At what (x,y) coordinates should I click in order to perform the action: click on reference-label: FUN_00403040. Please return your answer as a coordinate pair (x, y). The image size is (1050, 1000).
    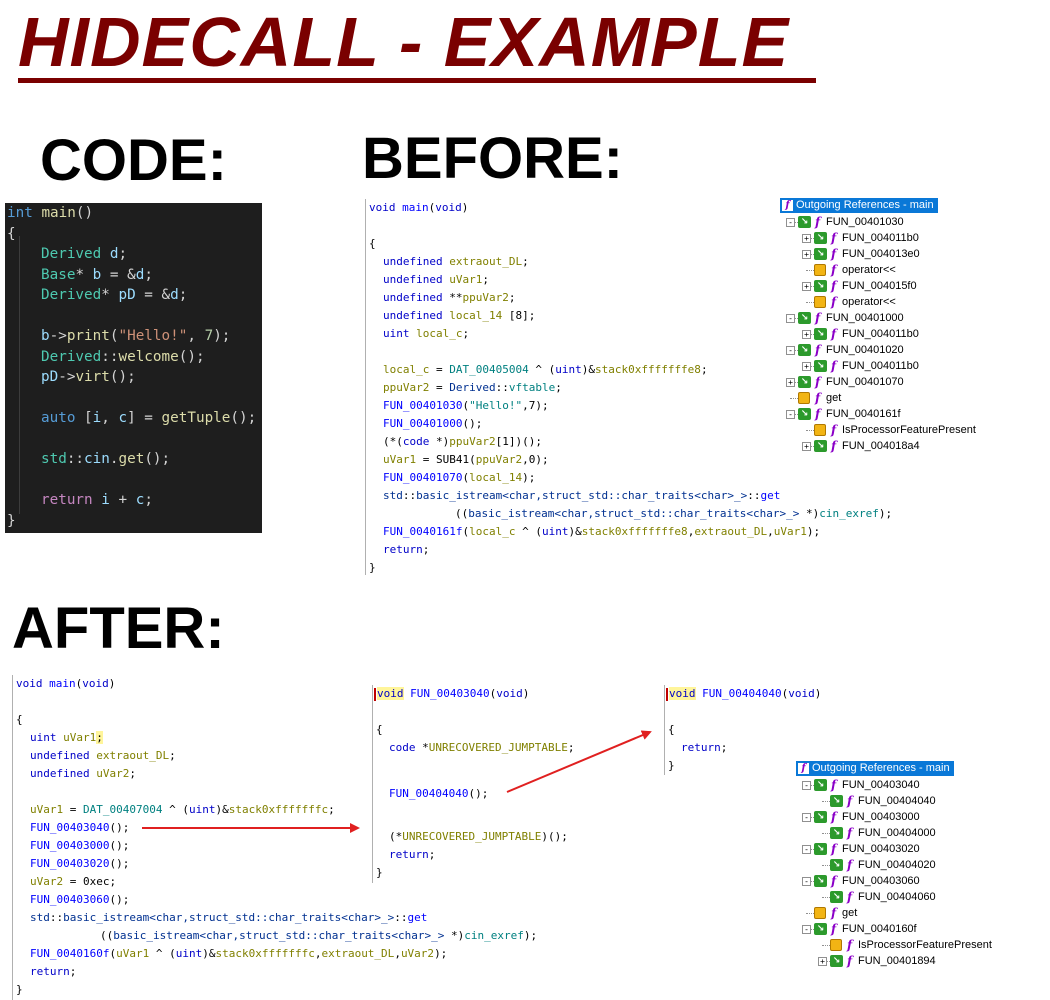
    Looking at the image, I should click on (881, 785).